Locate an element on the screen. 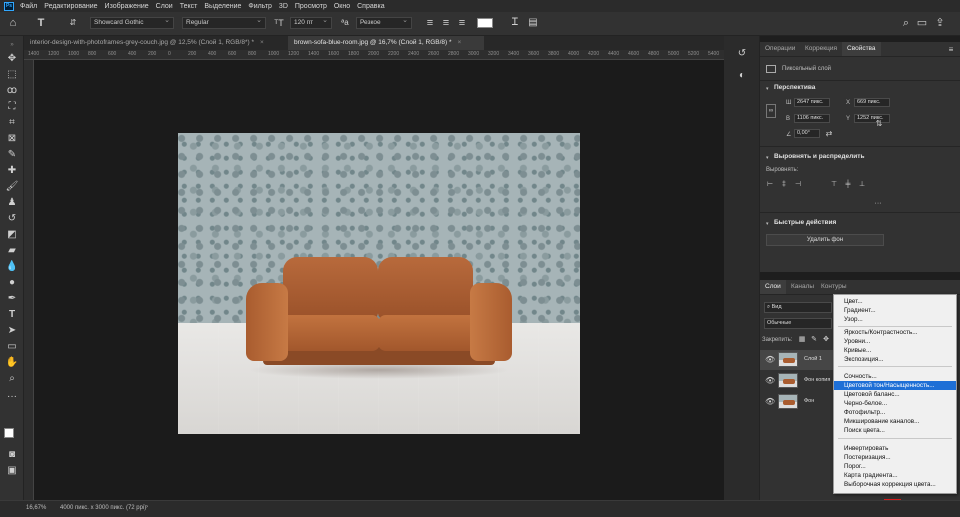 This screenshot has width=960, height=517. pen-tool-icon: ✒ is located at coordinates (12, 299).